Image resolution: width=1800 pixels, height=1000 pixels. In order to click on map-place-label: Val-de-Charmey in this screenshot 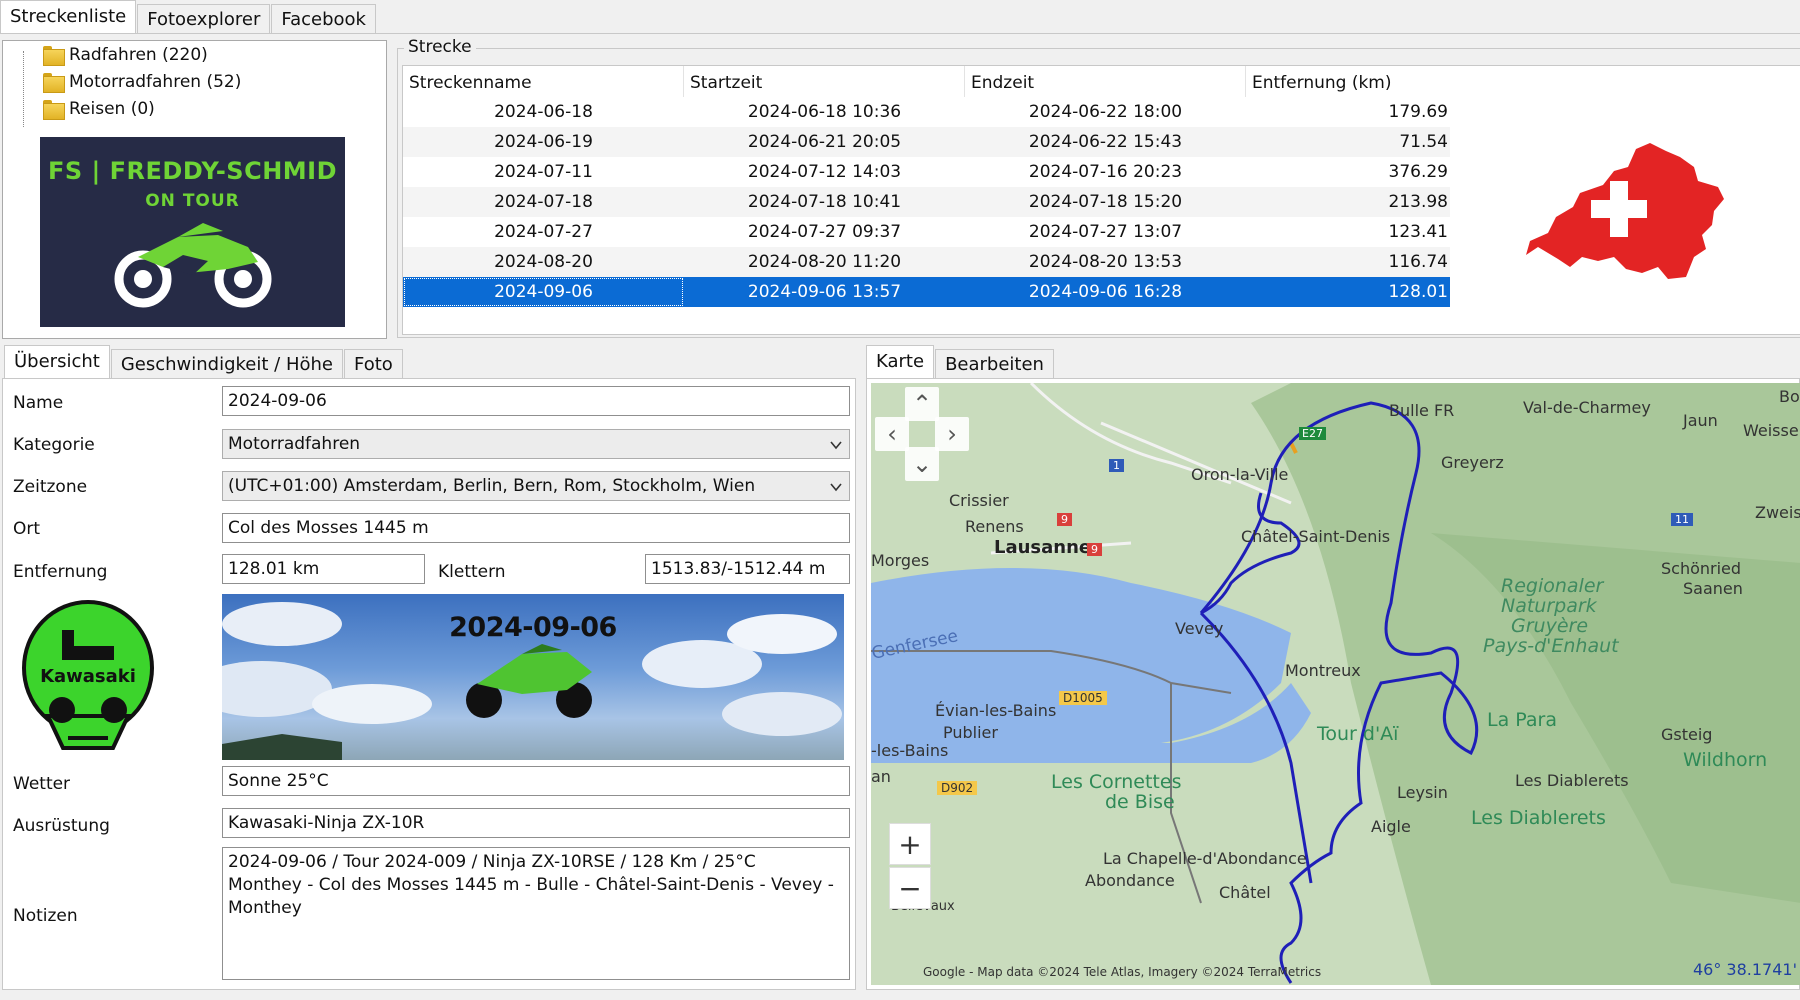, I will do `click(1587, 407)`.